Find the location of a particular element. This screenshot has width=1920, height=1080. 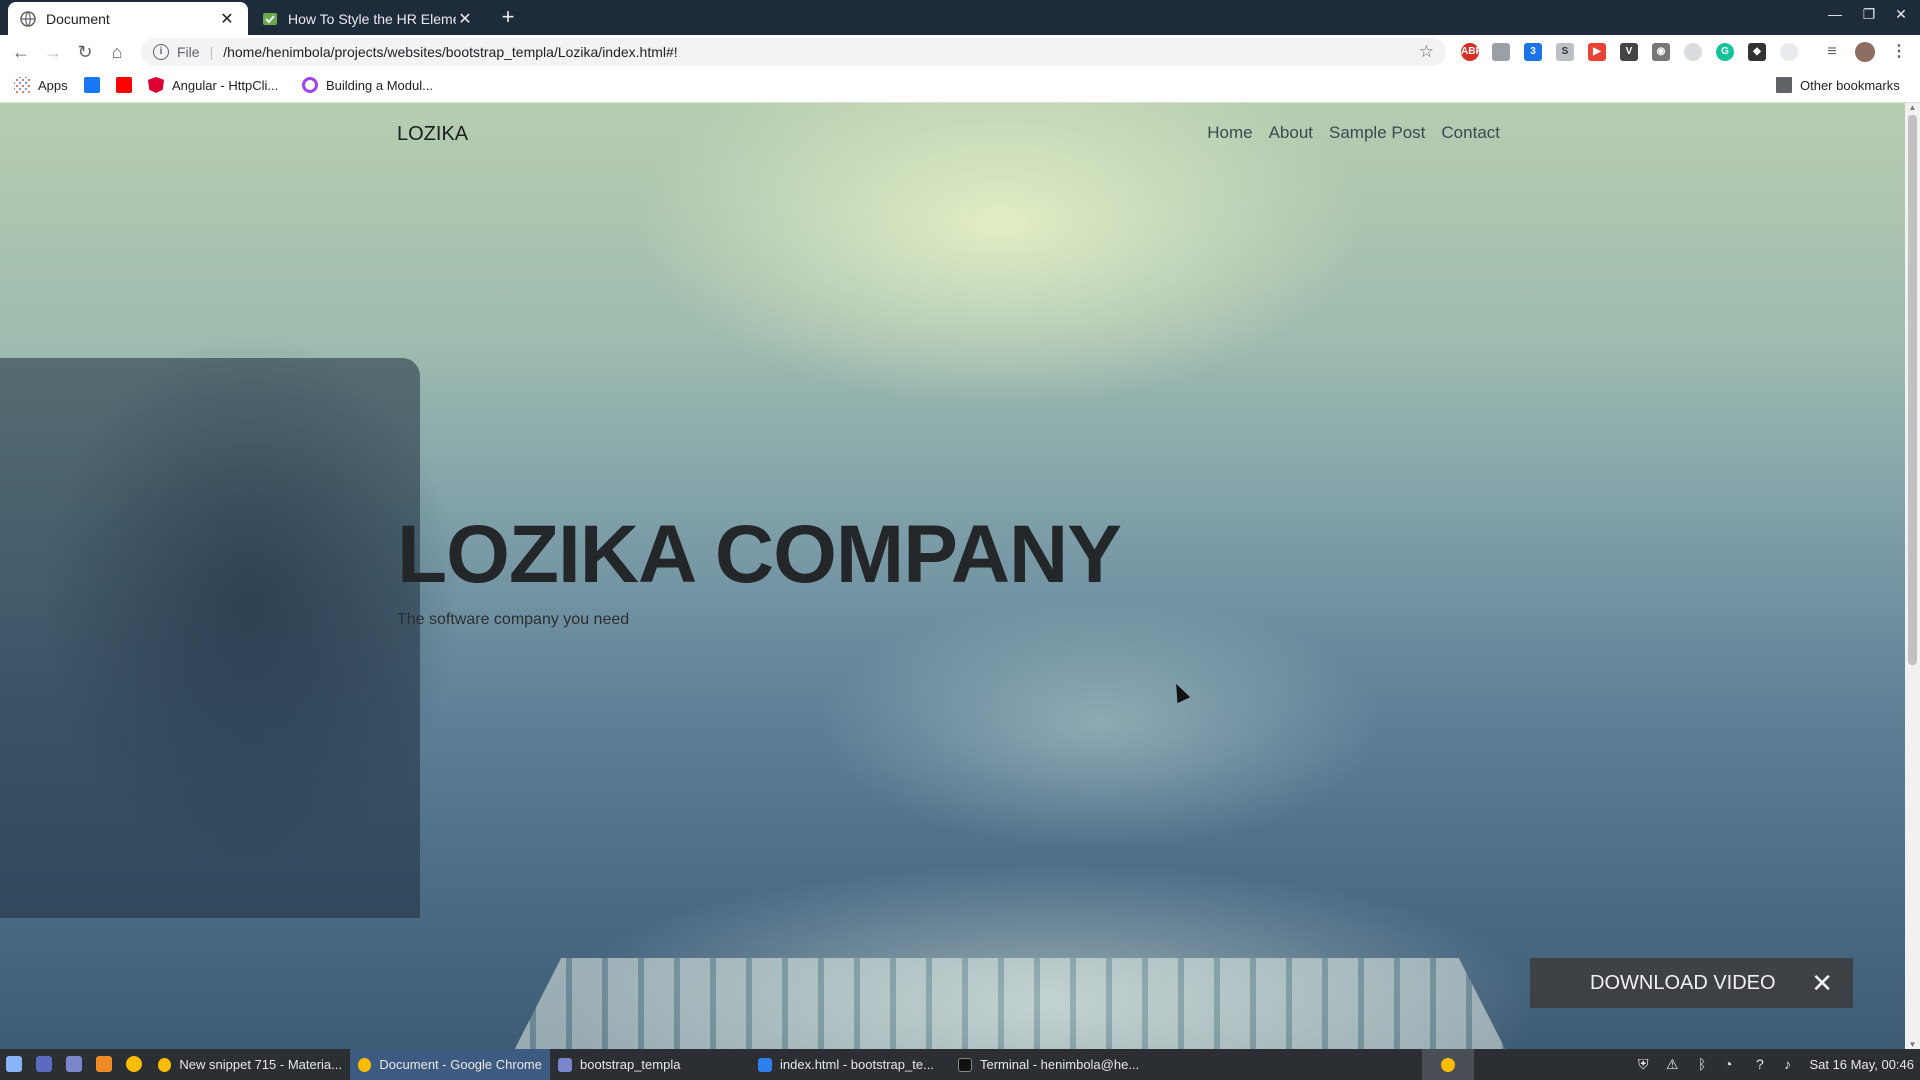

site-favicon-icon is located at coordinates (270, 19).